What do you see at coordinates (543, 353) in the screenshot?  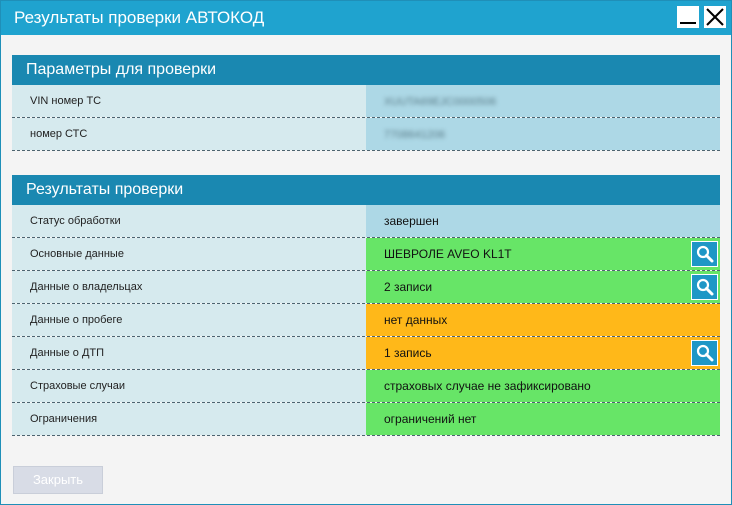 I see `result-value: 1 запись` at bounding box center [543, 353].